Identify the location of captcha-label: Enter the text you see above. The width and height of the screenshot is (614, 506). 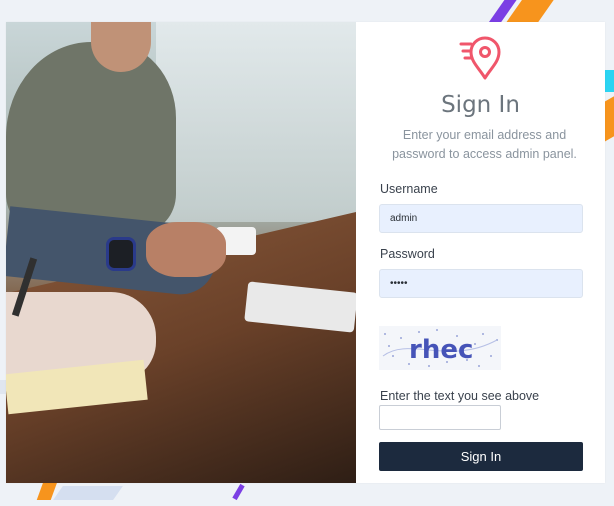
(460, 396).